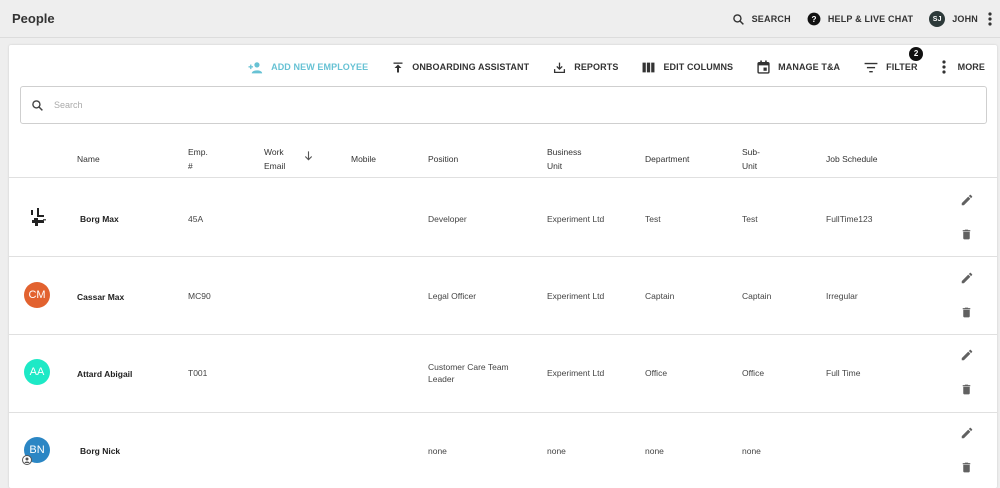 This screenshot has width=1000, height=488. Describe the element at coordinates (916, 53) in the screenshot. I see `filter-count-badge: 2` at that location.